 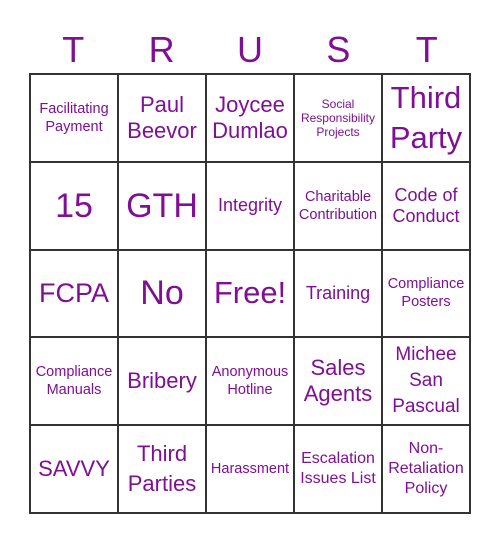 I want to click on bingo-cell: Charitable Contribution, so click(x=338, y=205).